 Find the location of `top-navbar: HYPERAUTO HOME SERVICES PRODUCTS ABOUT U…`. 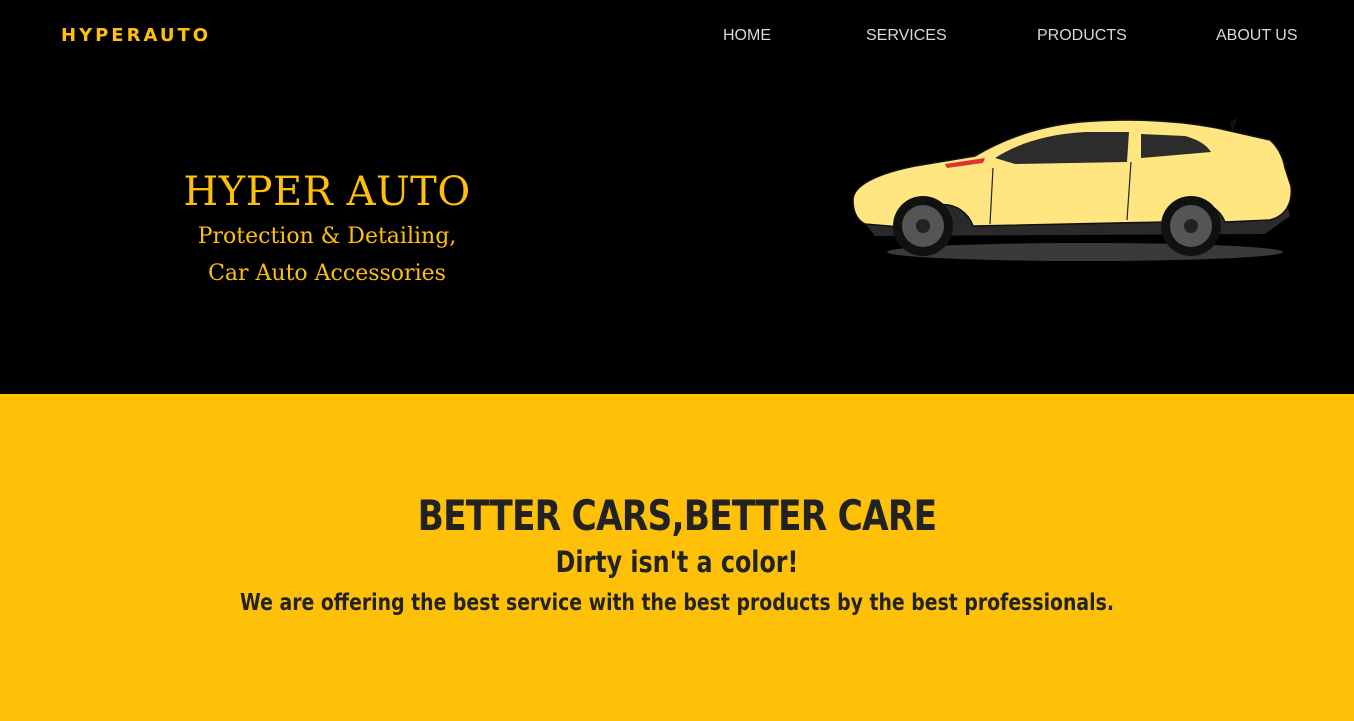

top-navbar: HYPERAUTO HOME SERVICES PRODUCTS ABOUT U… is located at coordinates (677, 36).